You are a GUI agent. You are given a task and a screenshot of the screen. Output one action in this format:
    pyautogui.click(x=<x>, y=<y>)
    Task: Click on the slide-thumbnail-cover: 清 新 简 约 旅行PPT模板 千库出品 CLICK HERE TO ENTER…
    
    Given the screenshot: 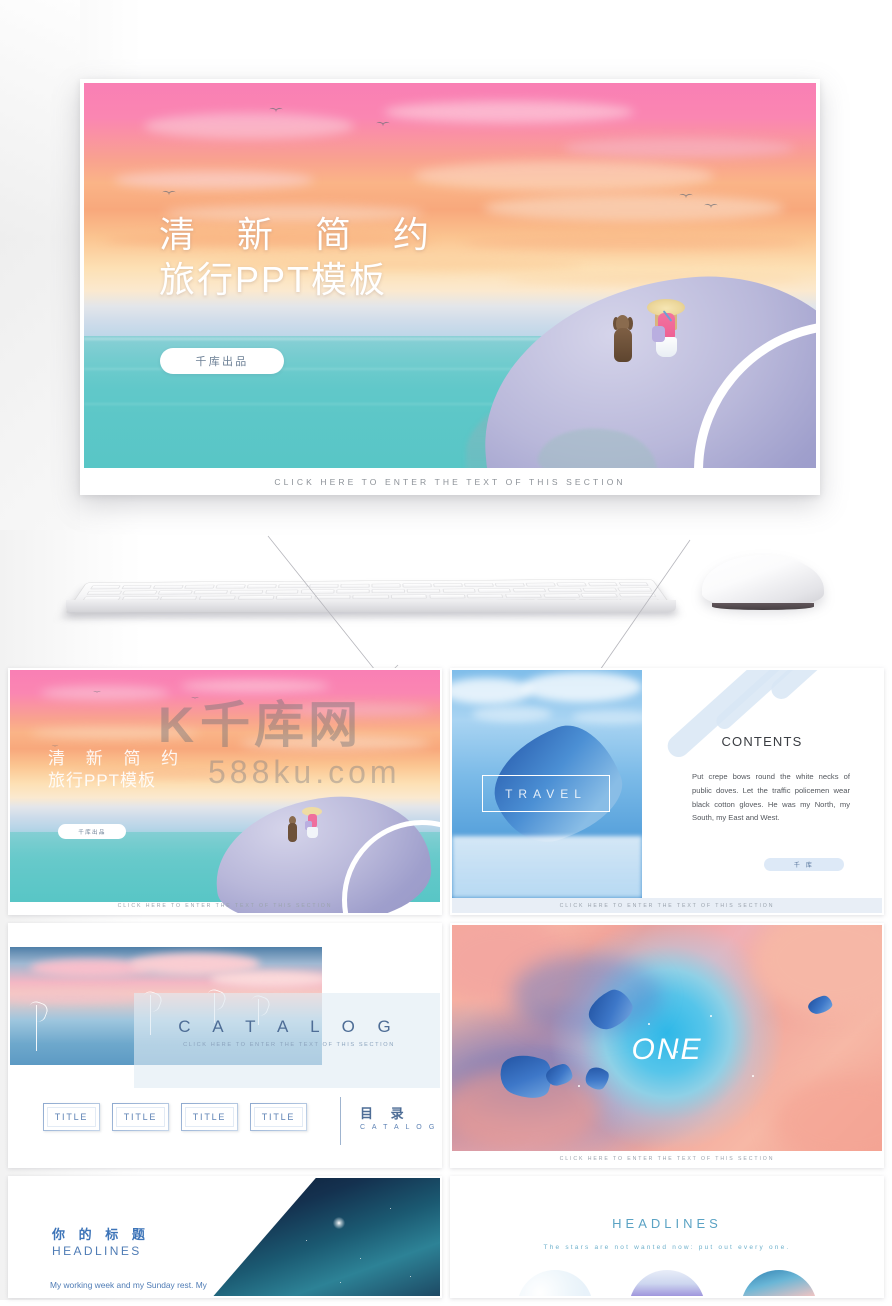 What is the action you would take?
    pyautogui.click(x=225, y=791)
    